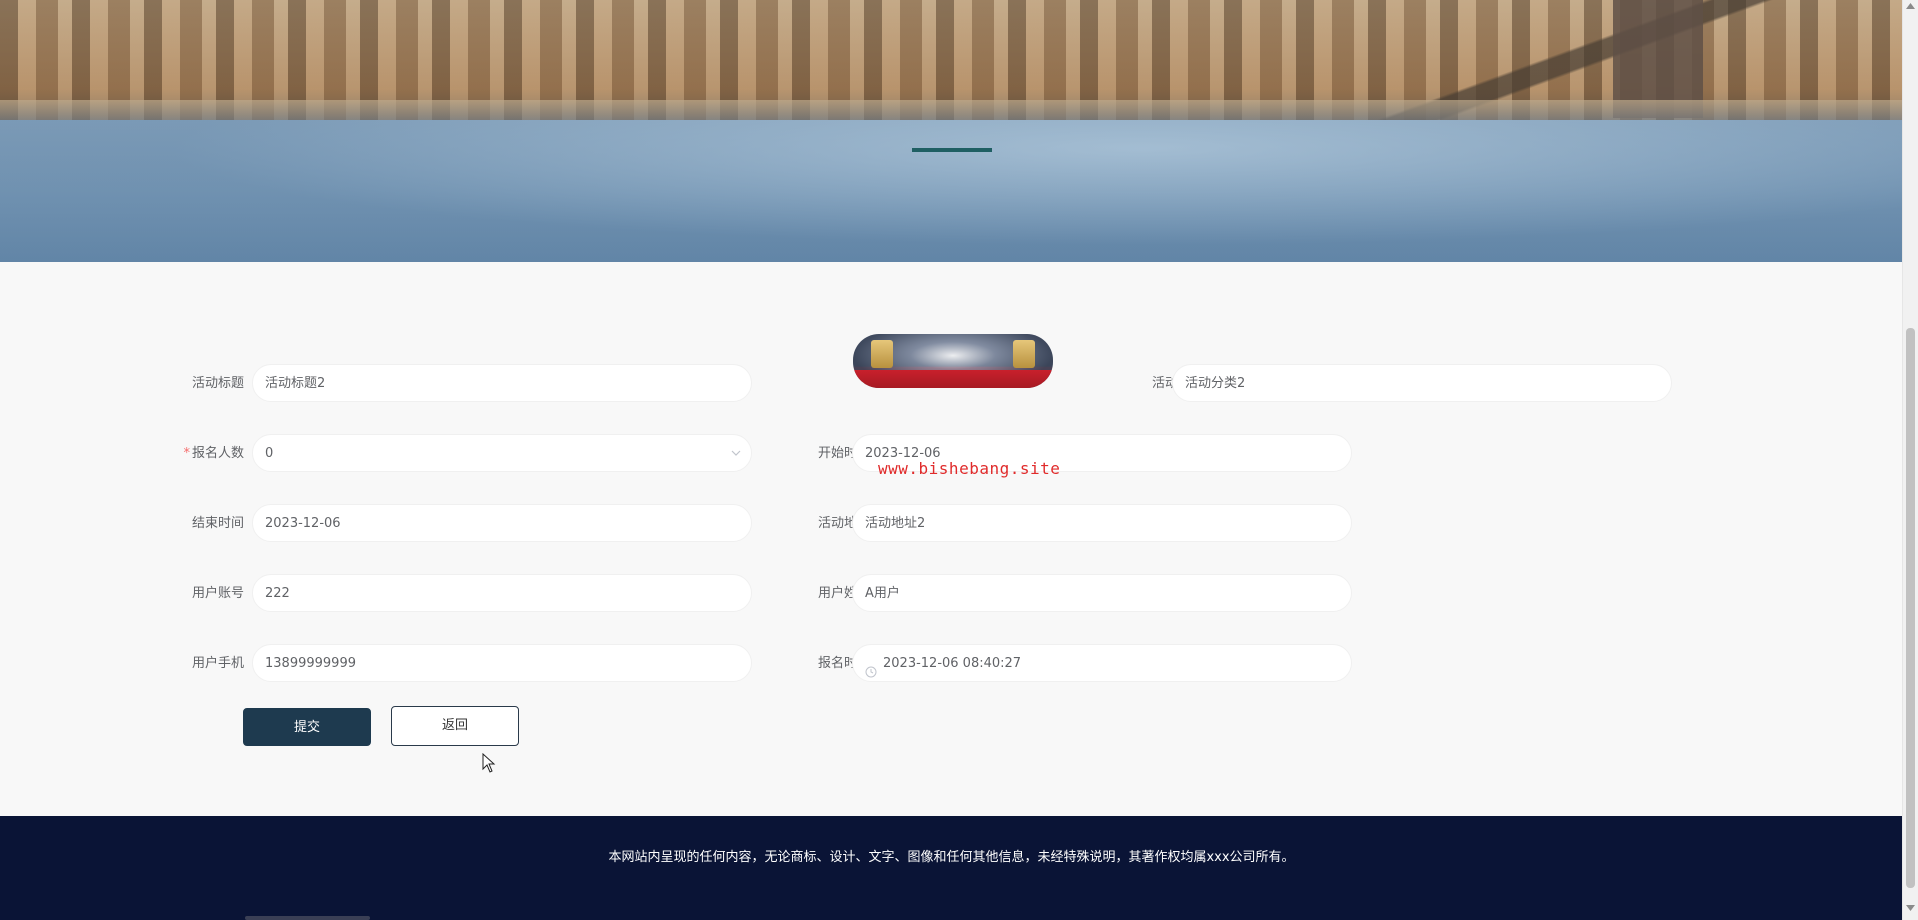 The height and width of the screenshot is (920, 1918). I want to click on activity-title-value: 活动标题2, so click(295, 383).